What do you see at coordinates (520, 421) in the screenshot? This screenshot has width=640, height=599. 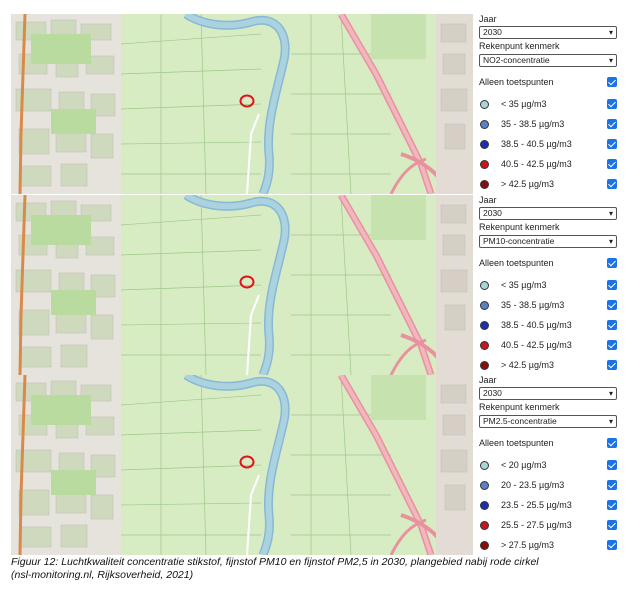 I see `metric-select-value: PM2.5-concentratie` at bounding box center [520, 421].